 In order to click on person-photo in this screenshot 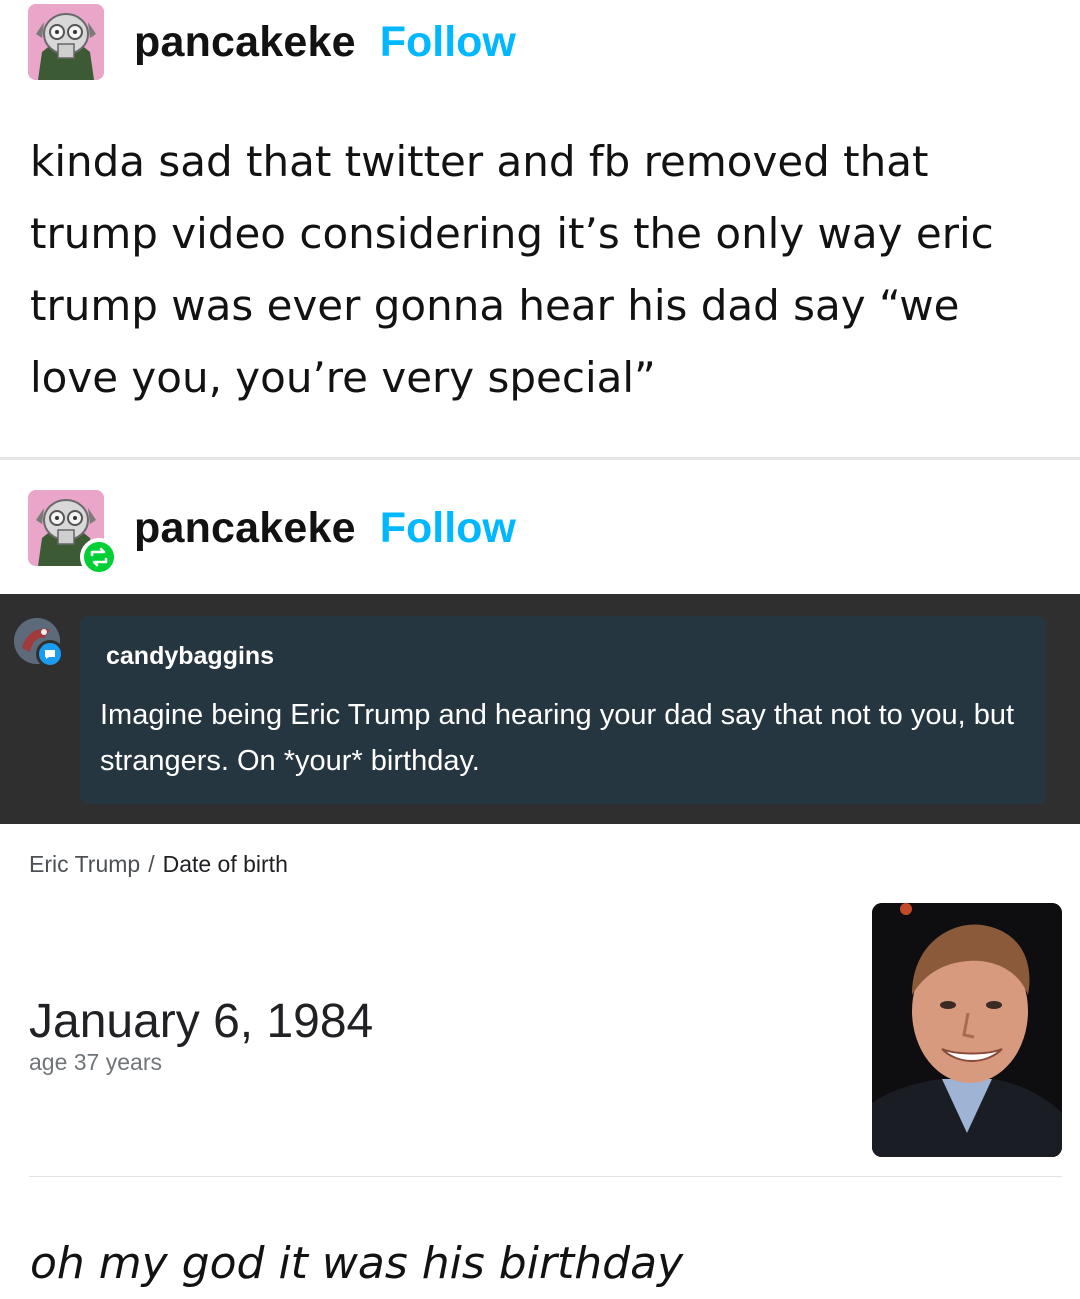, I will do `click(967, 1030)`.